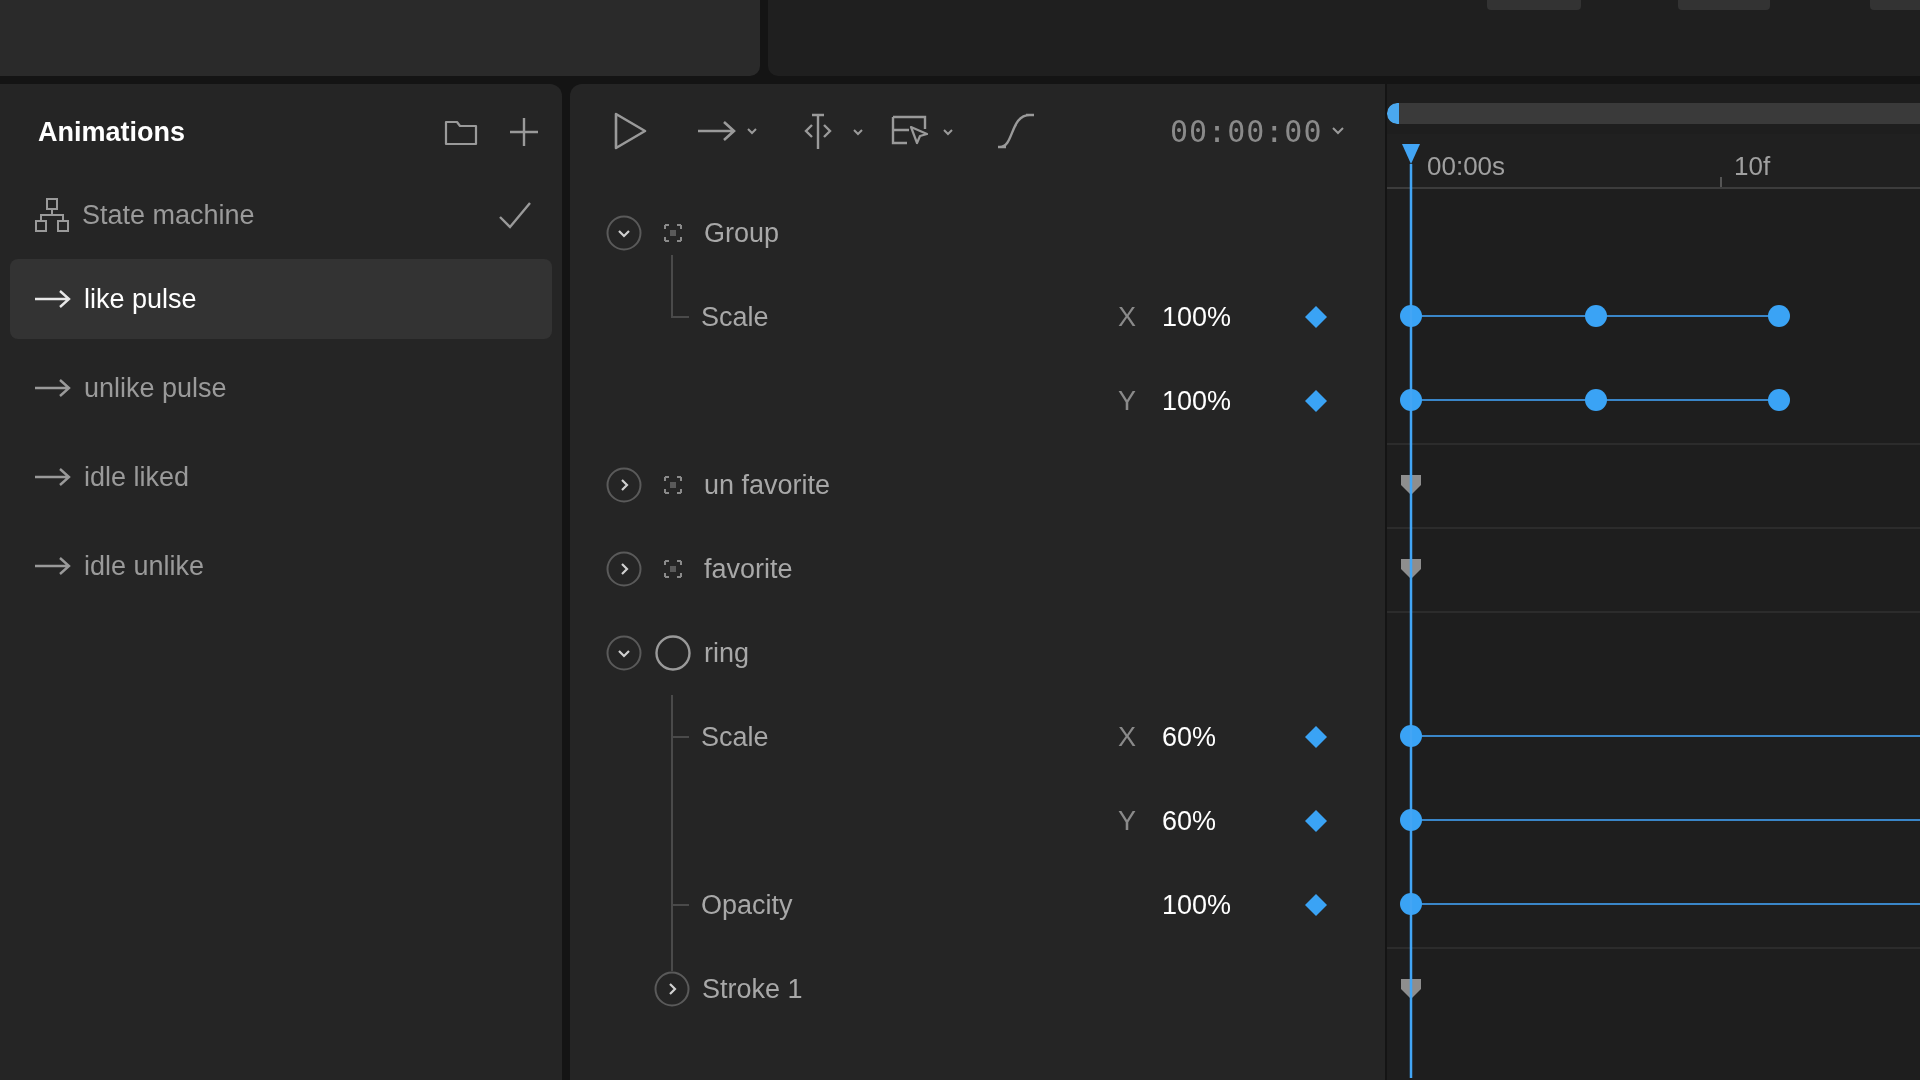  I want to click on playhead, so click(1411, 611).